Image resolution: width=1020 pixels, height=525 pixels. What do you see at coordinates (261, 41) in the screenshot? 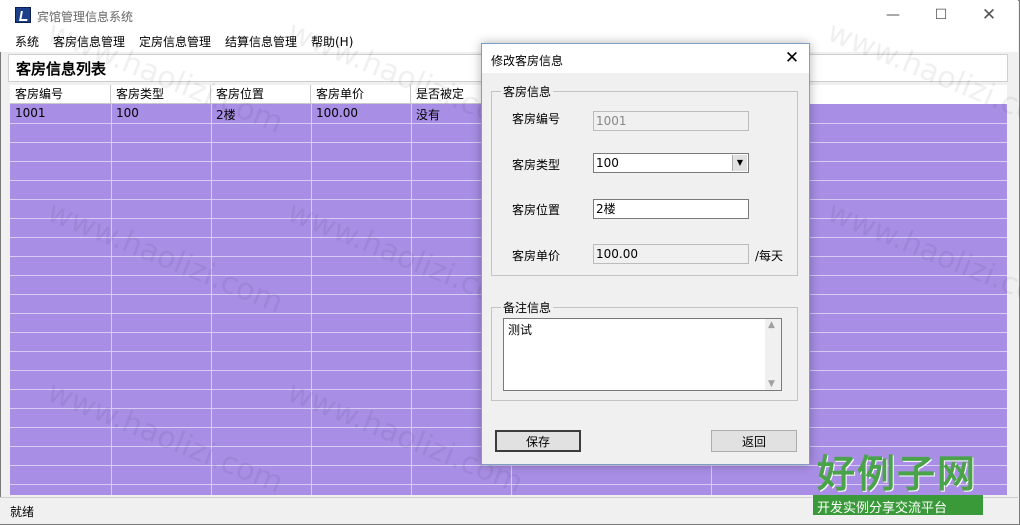
I see `menu-checkout-info: 结算信息管理` at bounding box center [261, 41].